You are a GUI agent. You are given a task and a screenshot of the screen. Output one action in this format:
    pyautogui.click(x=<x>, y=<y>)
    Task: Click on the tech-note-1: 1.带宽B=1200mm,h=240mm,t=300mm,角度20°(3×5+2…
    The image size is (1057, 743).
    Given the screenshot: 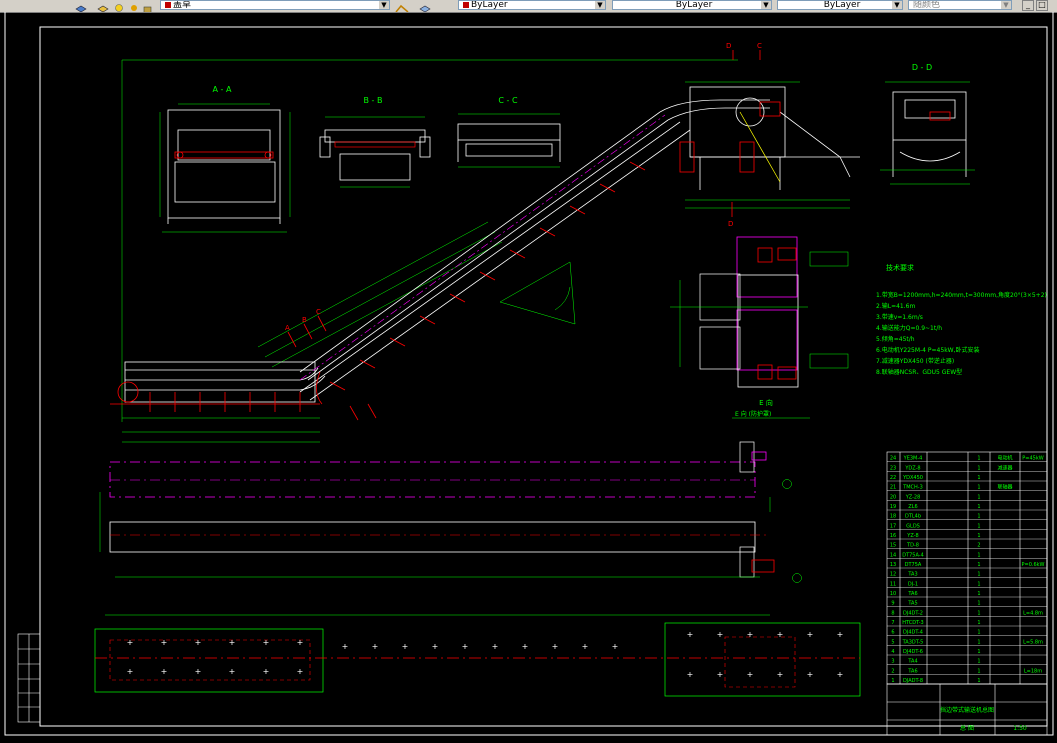 What is the action you would take?
    pyautogui.click(x=961, y=295)
    